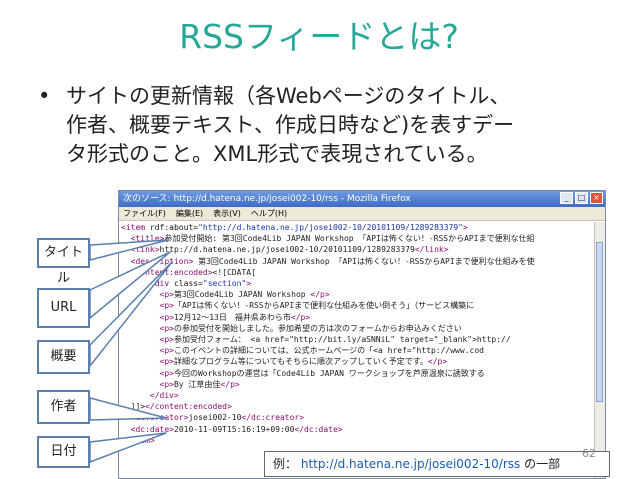 This screenshot has width=638, height=479. I want to click on callout-title: タイトル, so click(63, 262).